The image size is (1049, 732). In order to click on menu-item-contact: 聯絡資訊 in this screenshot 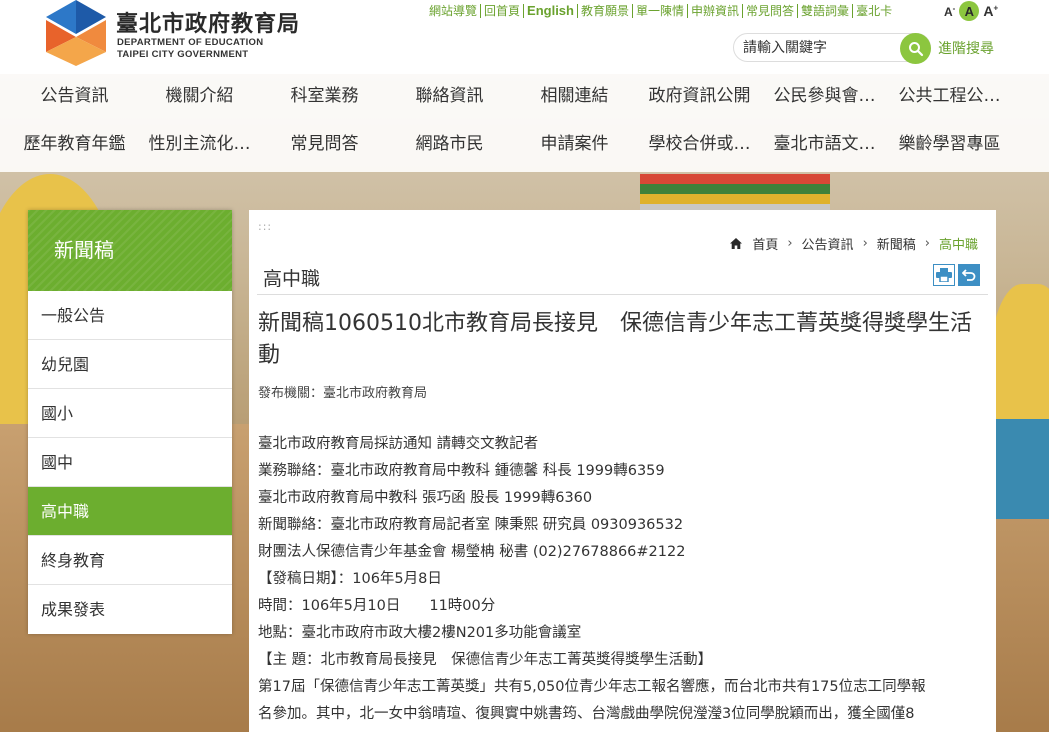, I will do `click(449, 96)`.